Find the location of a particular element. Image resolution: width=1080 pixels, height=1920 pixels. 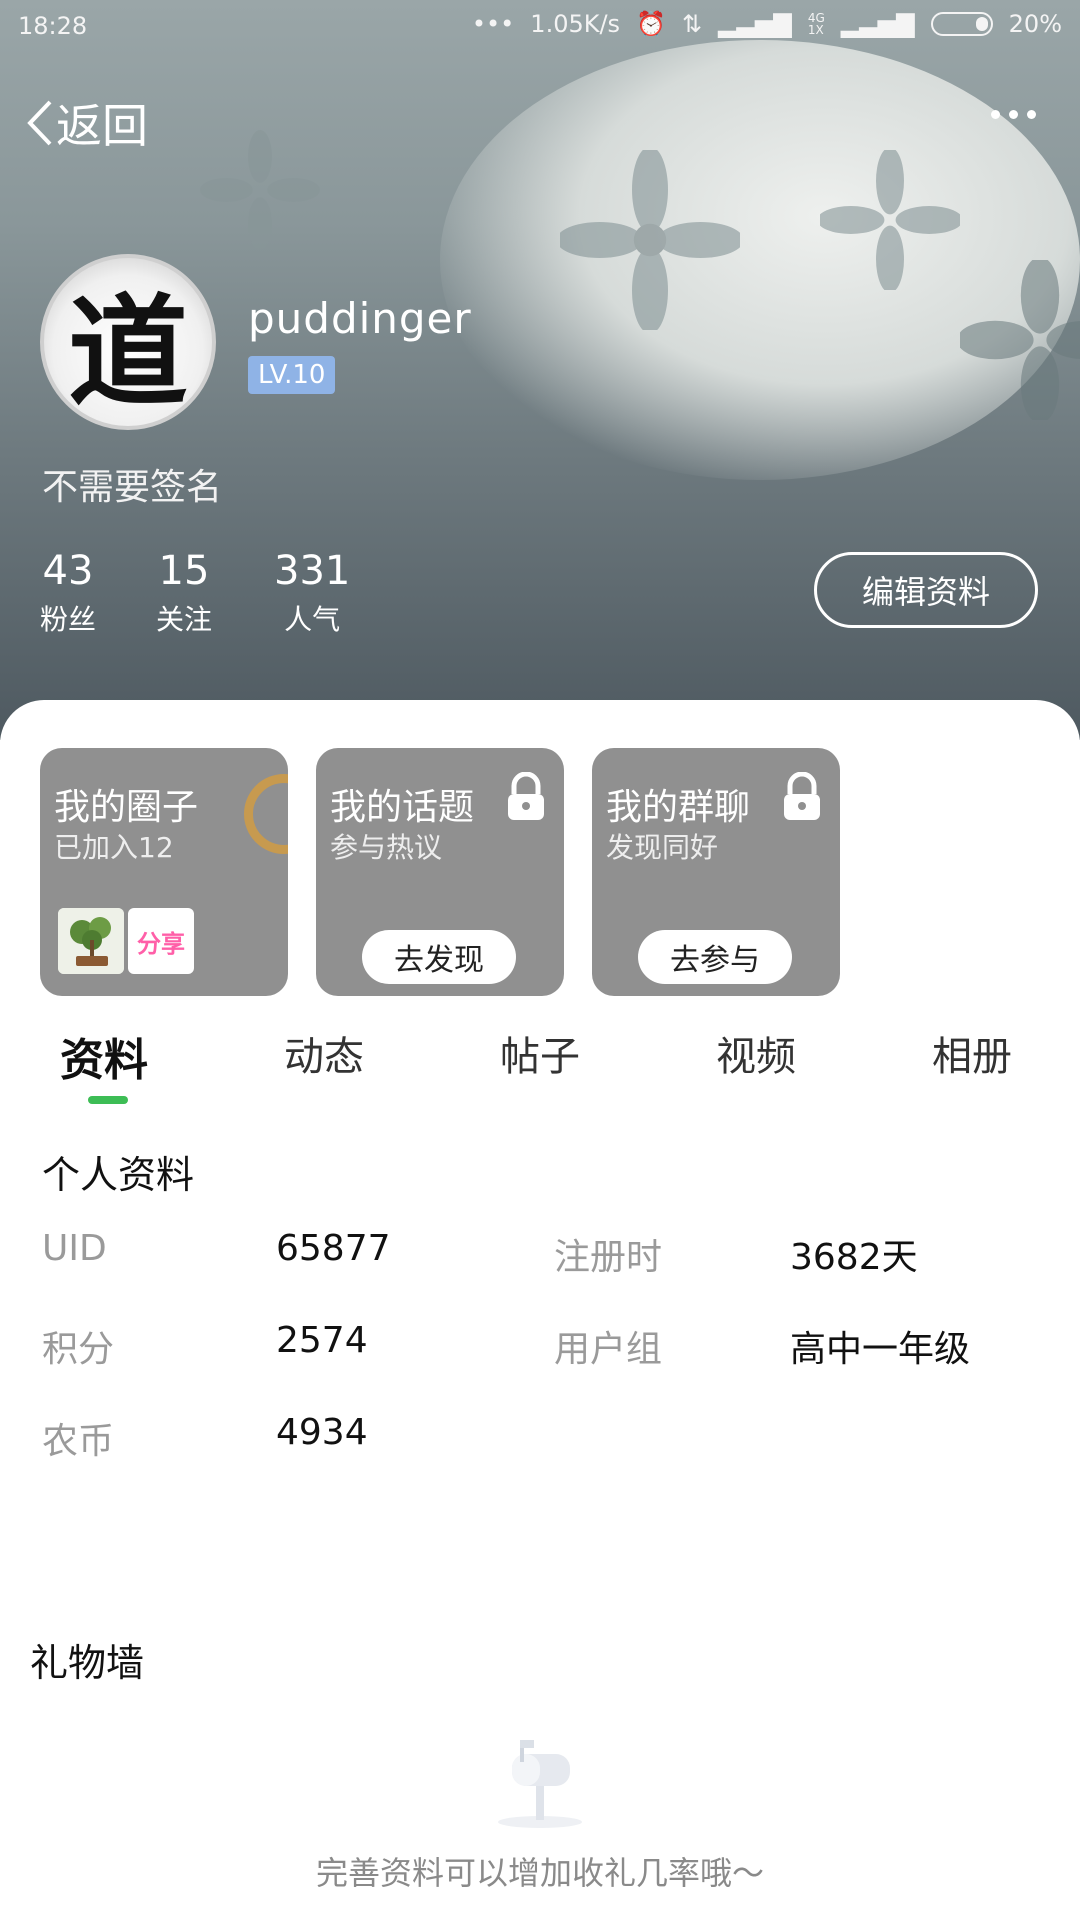

level-badge: LV.10 is located at coordinates (292, 375).